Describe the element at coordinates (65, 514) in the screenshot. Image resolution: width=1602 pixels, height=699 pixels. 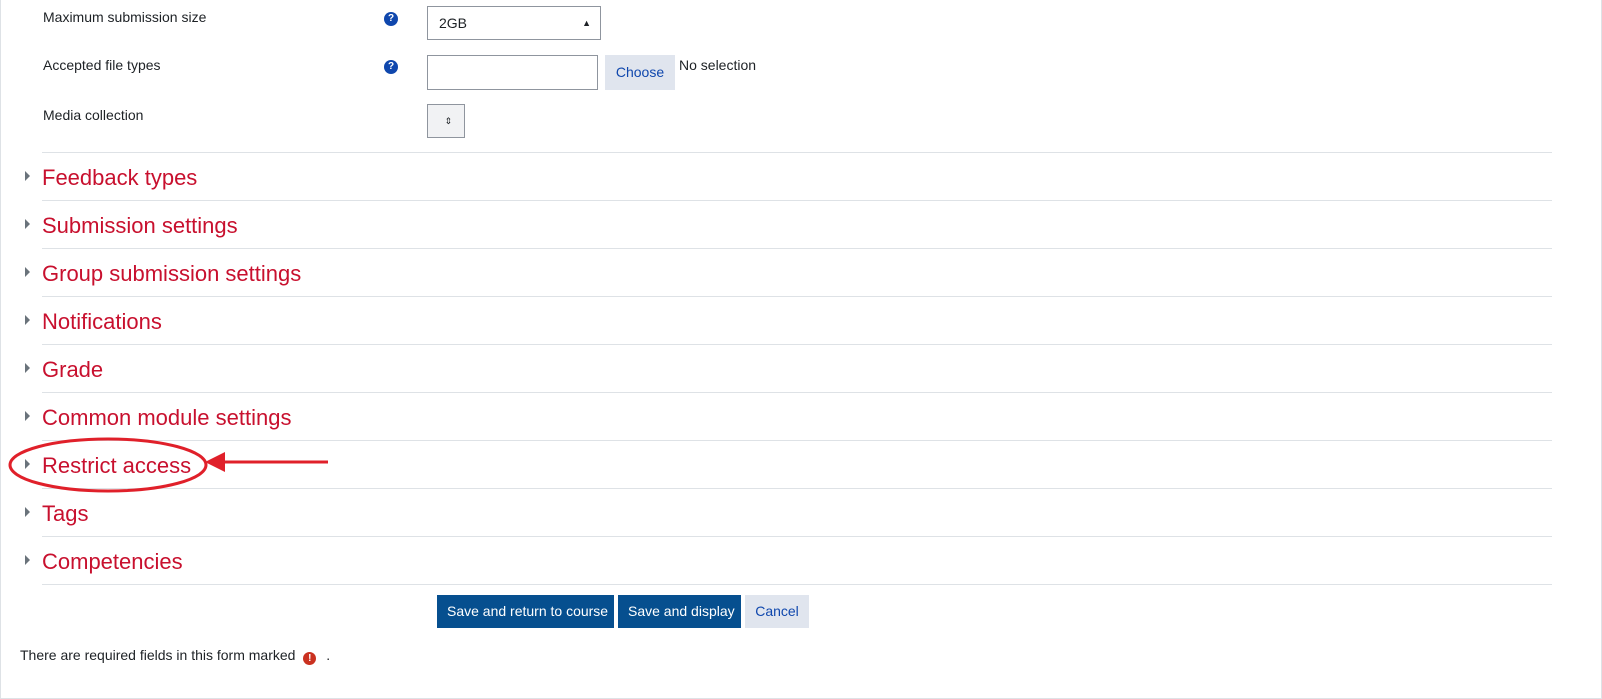
I see `section-title: Tags` at that location.